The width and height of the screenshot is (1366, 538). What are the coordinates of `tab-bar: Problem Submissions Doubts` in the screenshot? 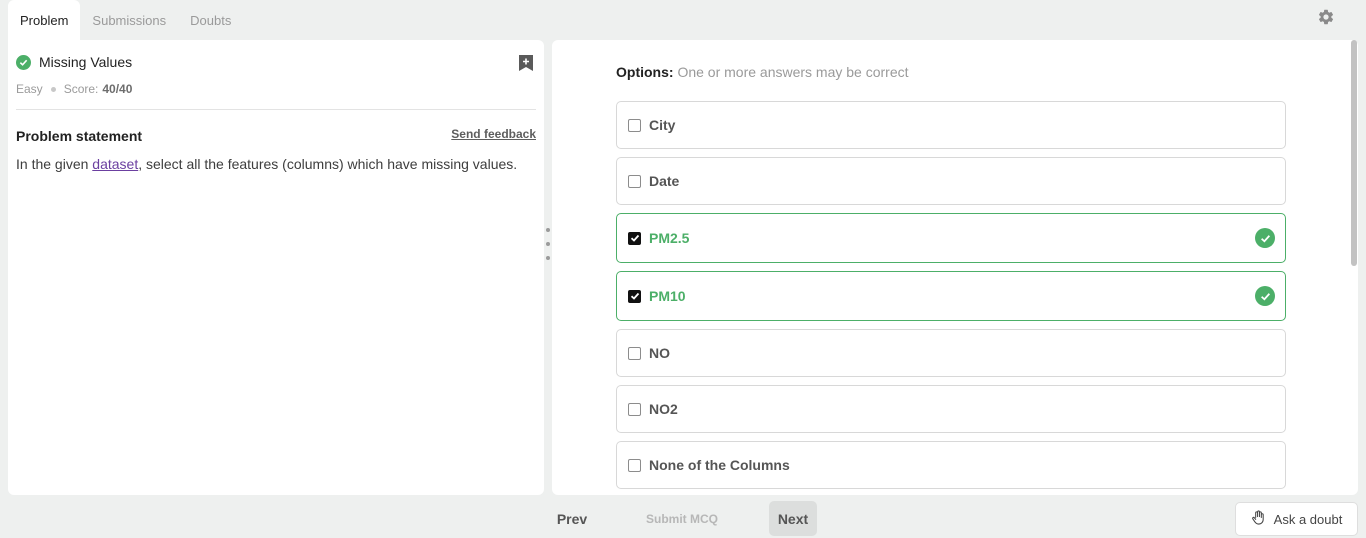 It's located at (125, 20).